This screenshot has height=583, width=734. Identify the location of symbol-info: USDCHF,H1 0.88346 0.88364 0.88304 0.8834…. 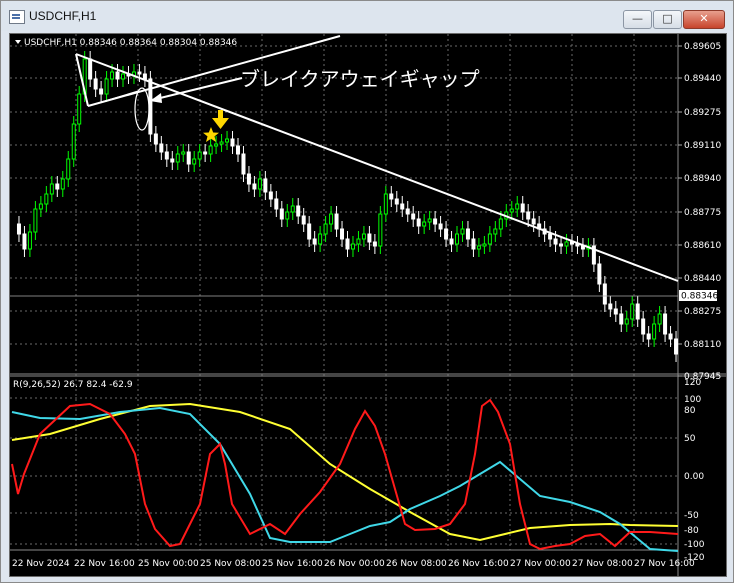
(130, 43).